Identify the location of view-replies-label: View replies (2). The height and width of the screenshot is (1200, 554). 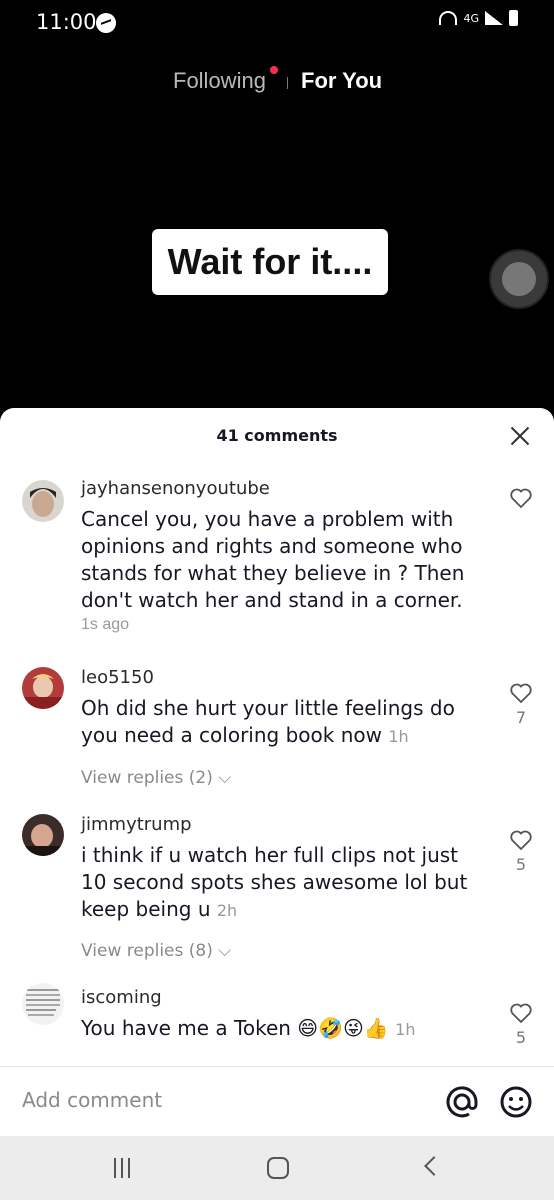
(147, 778).